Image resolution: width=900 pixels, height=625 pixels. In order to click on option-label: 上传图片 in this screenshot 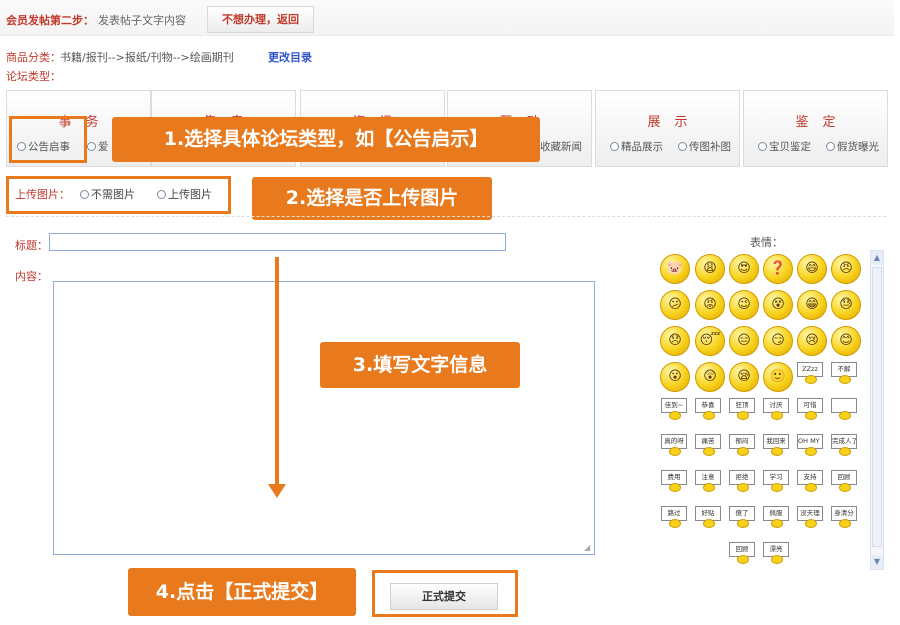, I will do `click(190, 194)`.